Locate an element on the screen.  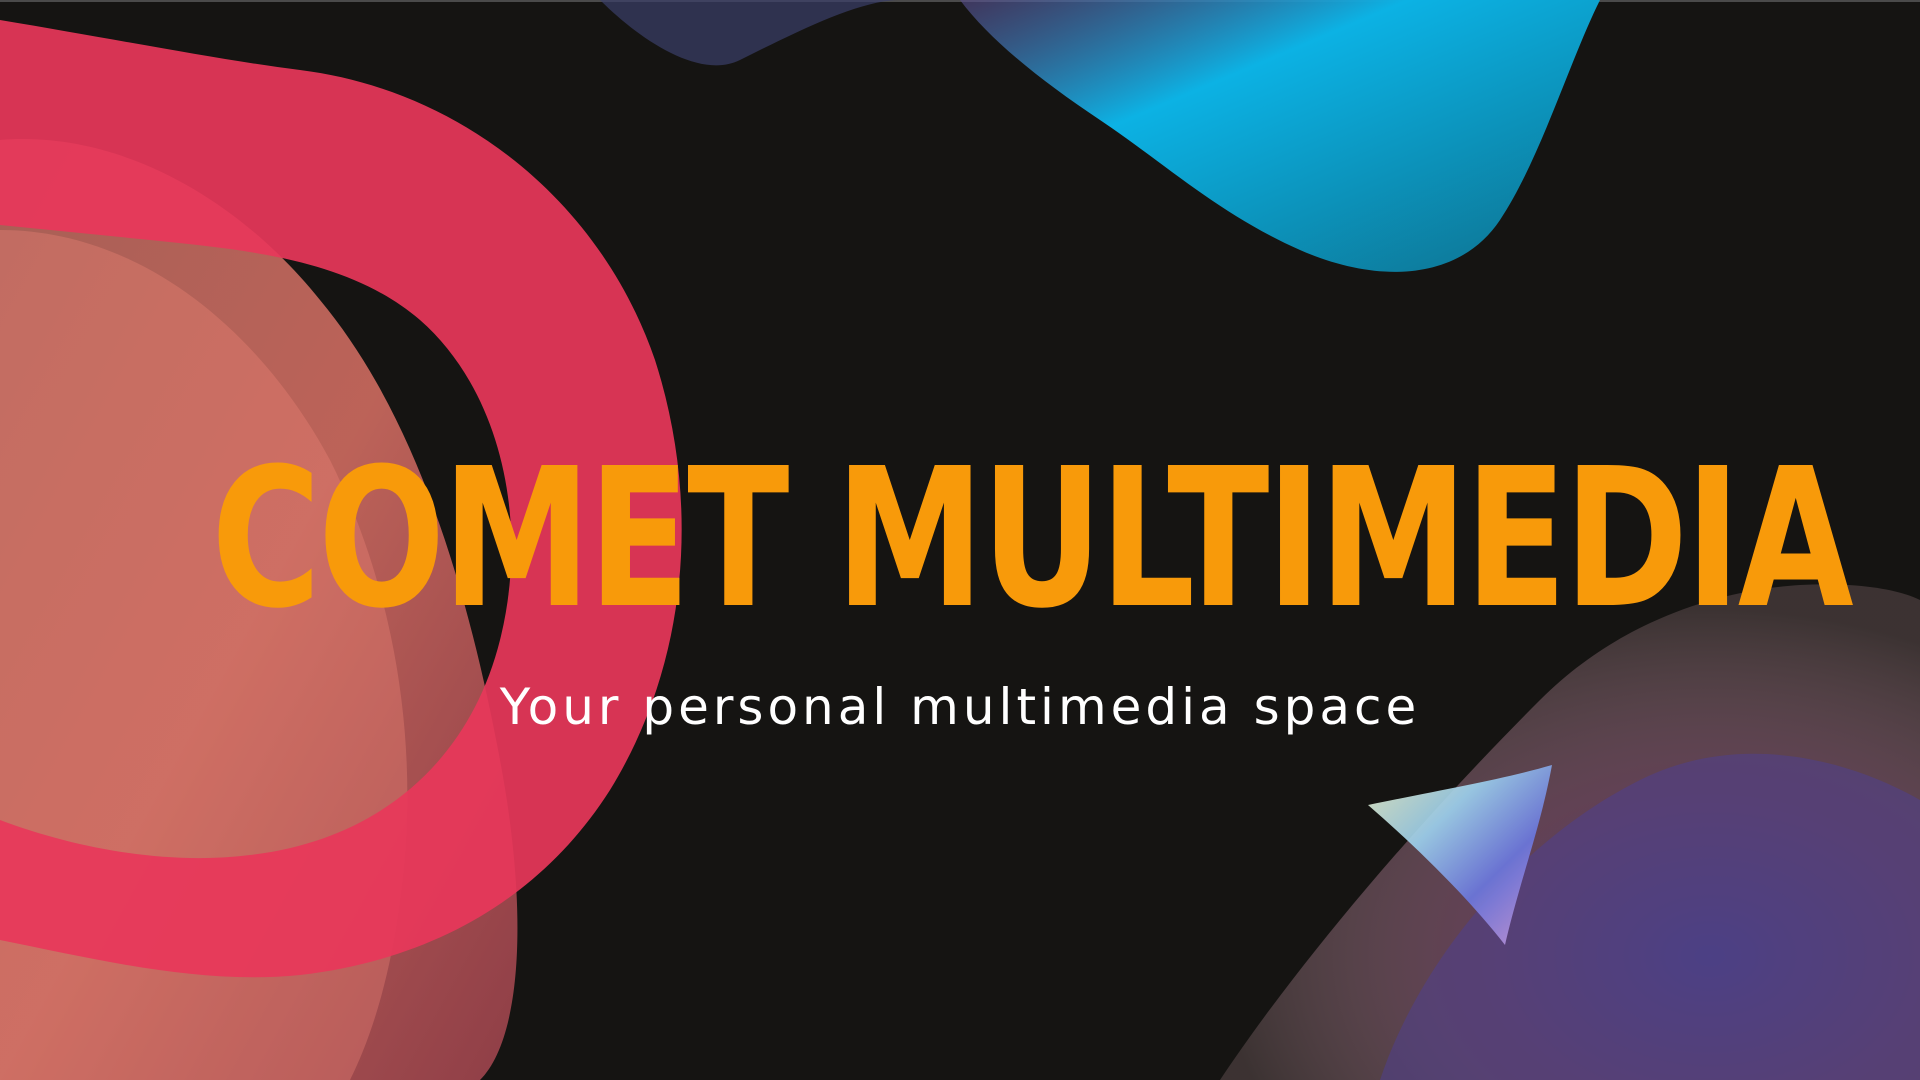
slide-subtitle: Your personal multimedia space is located at coordinates (960, 707).